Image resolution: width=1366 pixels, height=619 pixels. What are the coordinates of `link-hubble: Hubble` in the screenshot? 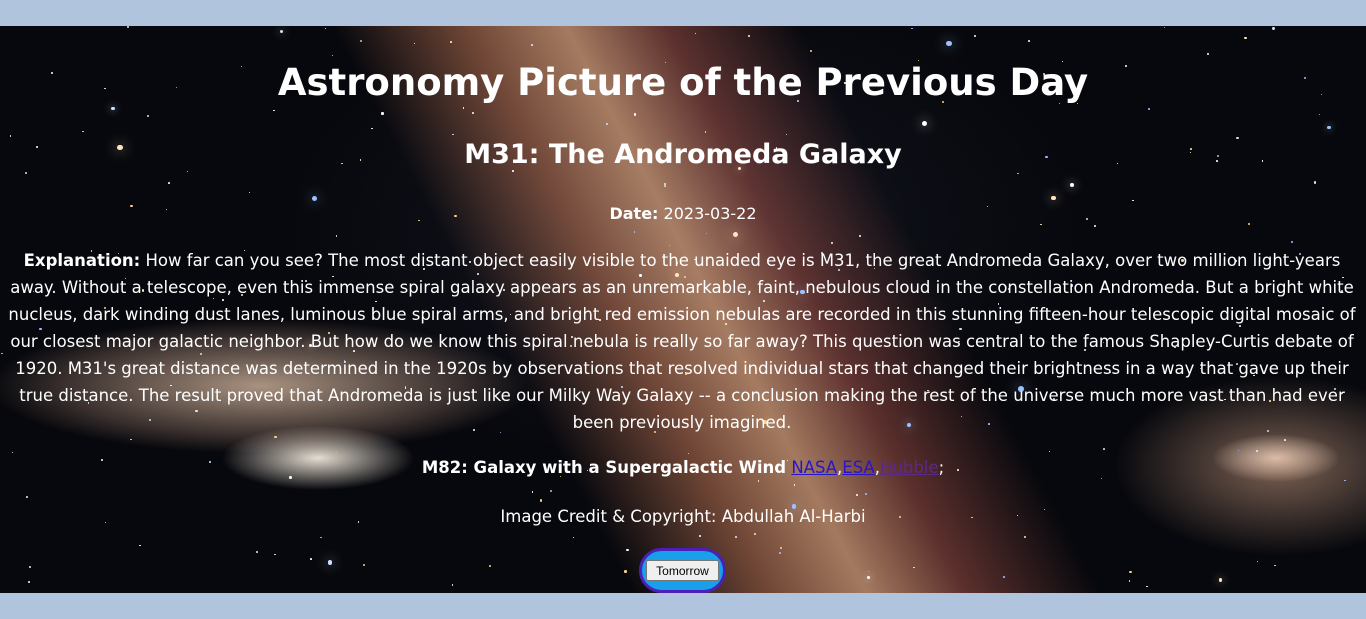 It's located at (909, 467).